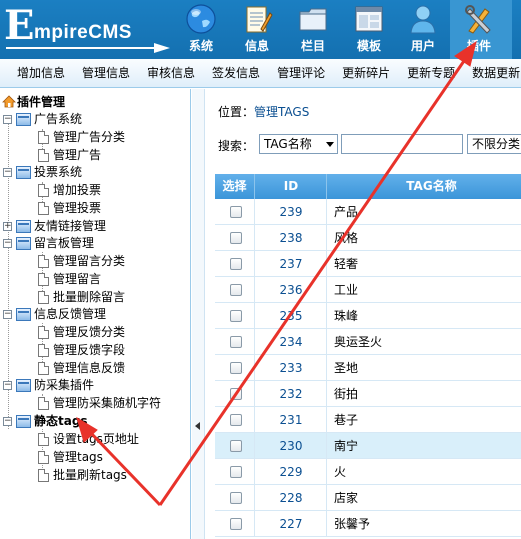 This screenshot has height=539, width=521. I want to click on tree-item-label: 管理留言, so click(77, 279).